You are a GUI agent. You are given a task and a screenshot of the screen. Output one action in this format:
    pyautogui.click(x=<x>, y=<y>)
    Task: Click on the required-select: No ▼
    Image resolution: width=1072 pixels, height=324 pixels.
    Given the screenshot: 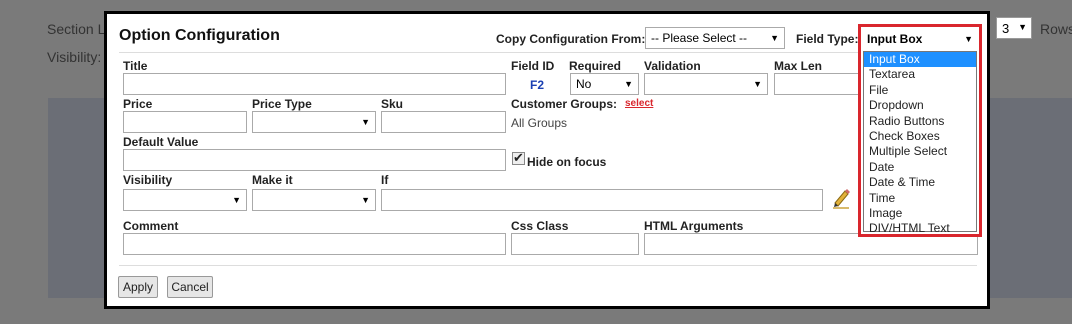 What is the action you would take?
    pyautogui.click(x=604, y=84)
    